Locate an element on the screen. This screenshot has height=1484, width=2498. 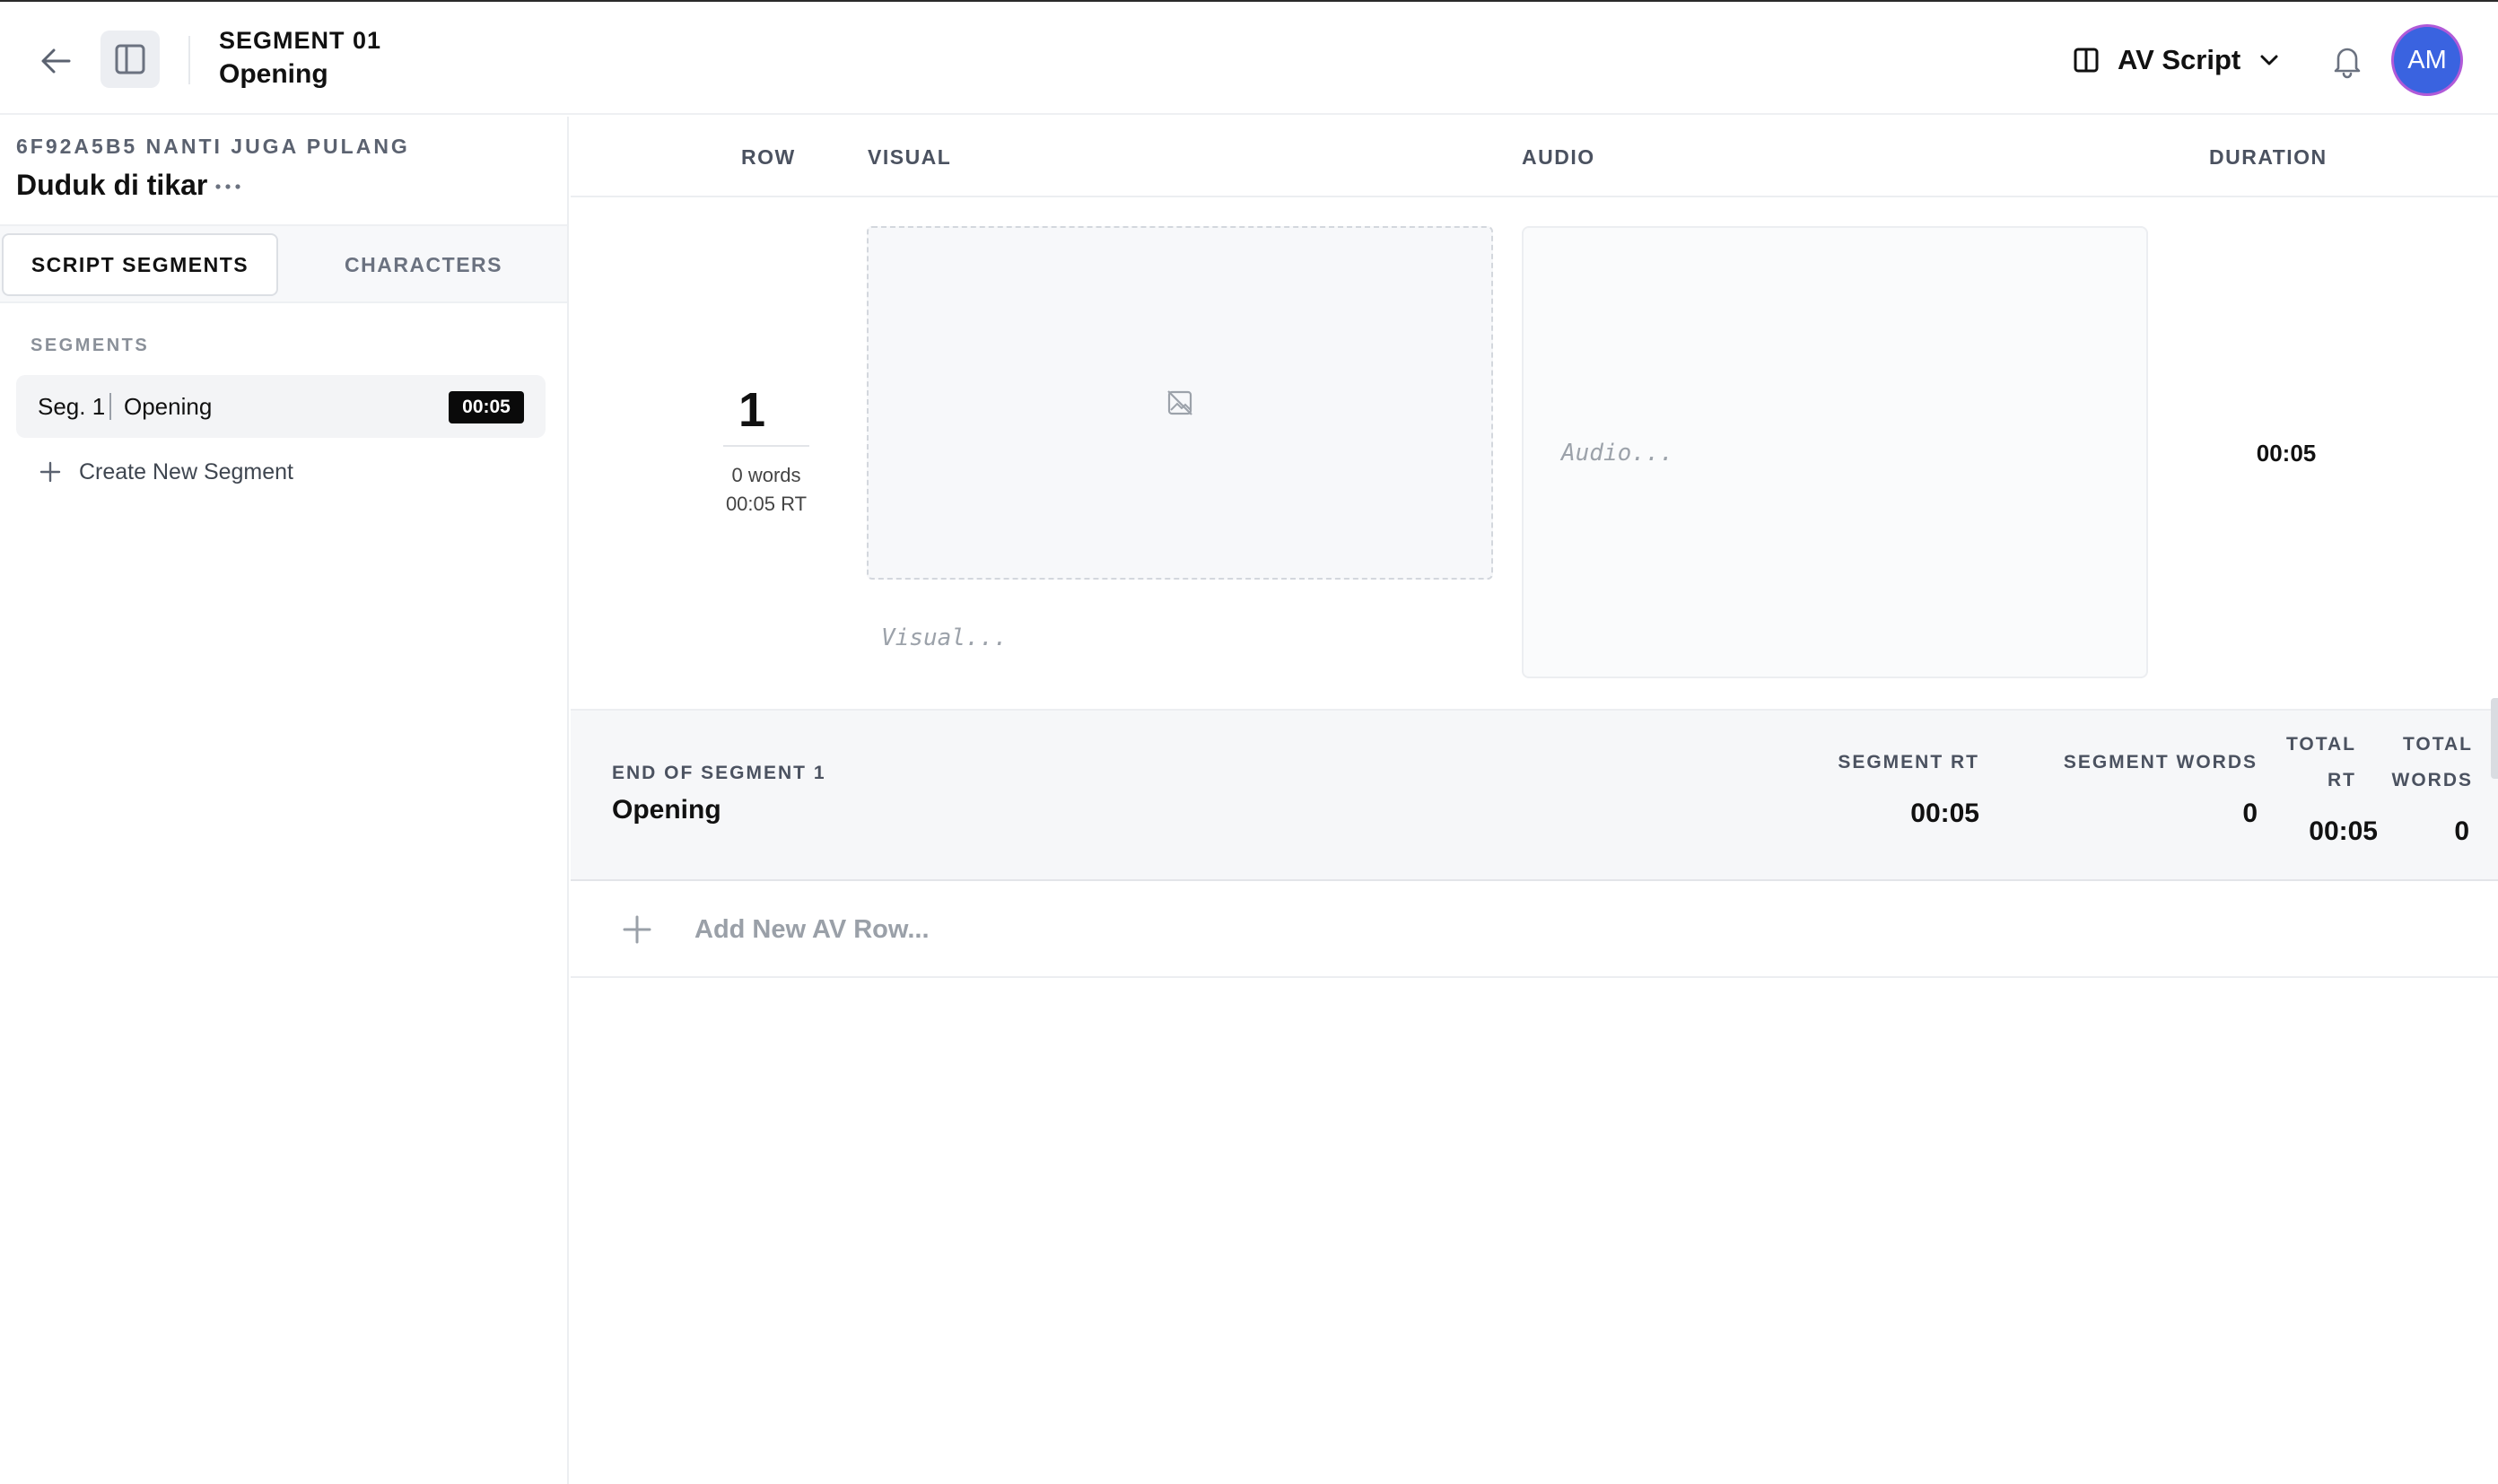
sidebar-tabs: SCRIPT SEGMENTS CHARACTERS is located at coordinates (284, 263).